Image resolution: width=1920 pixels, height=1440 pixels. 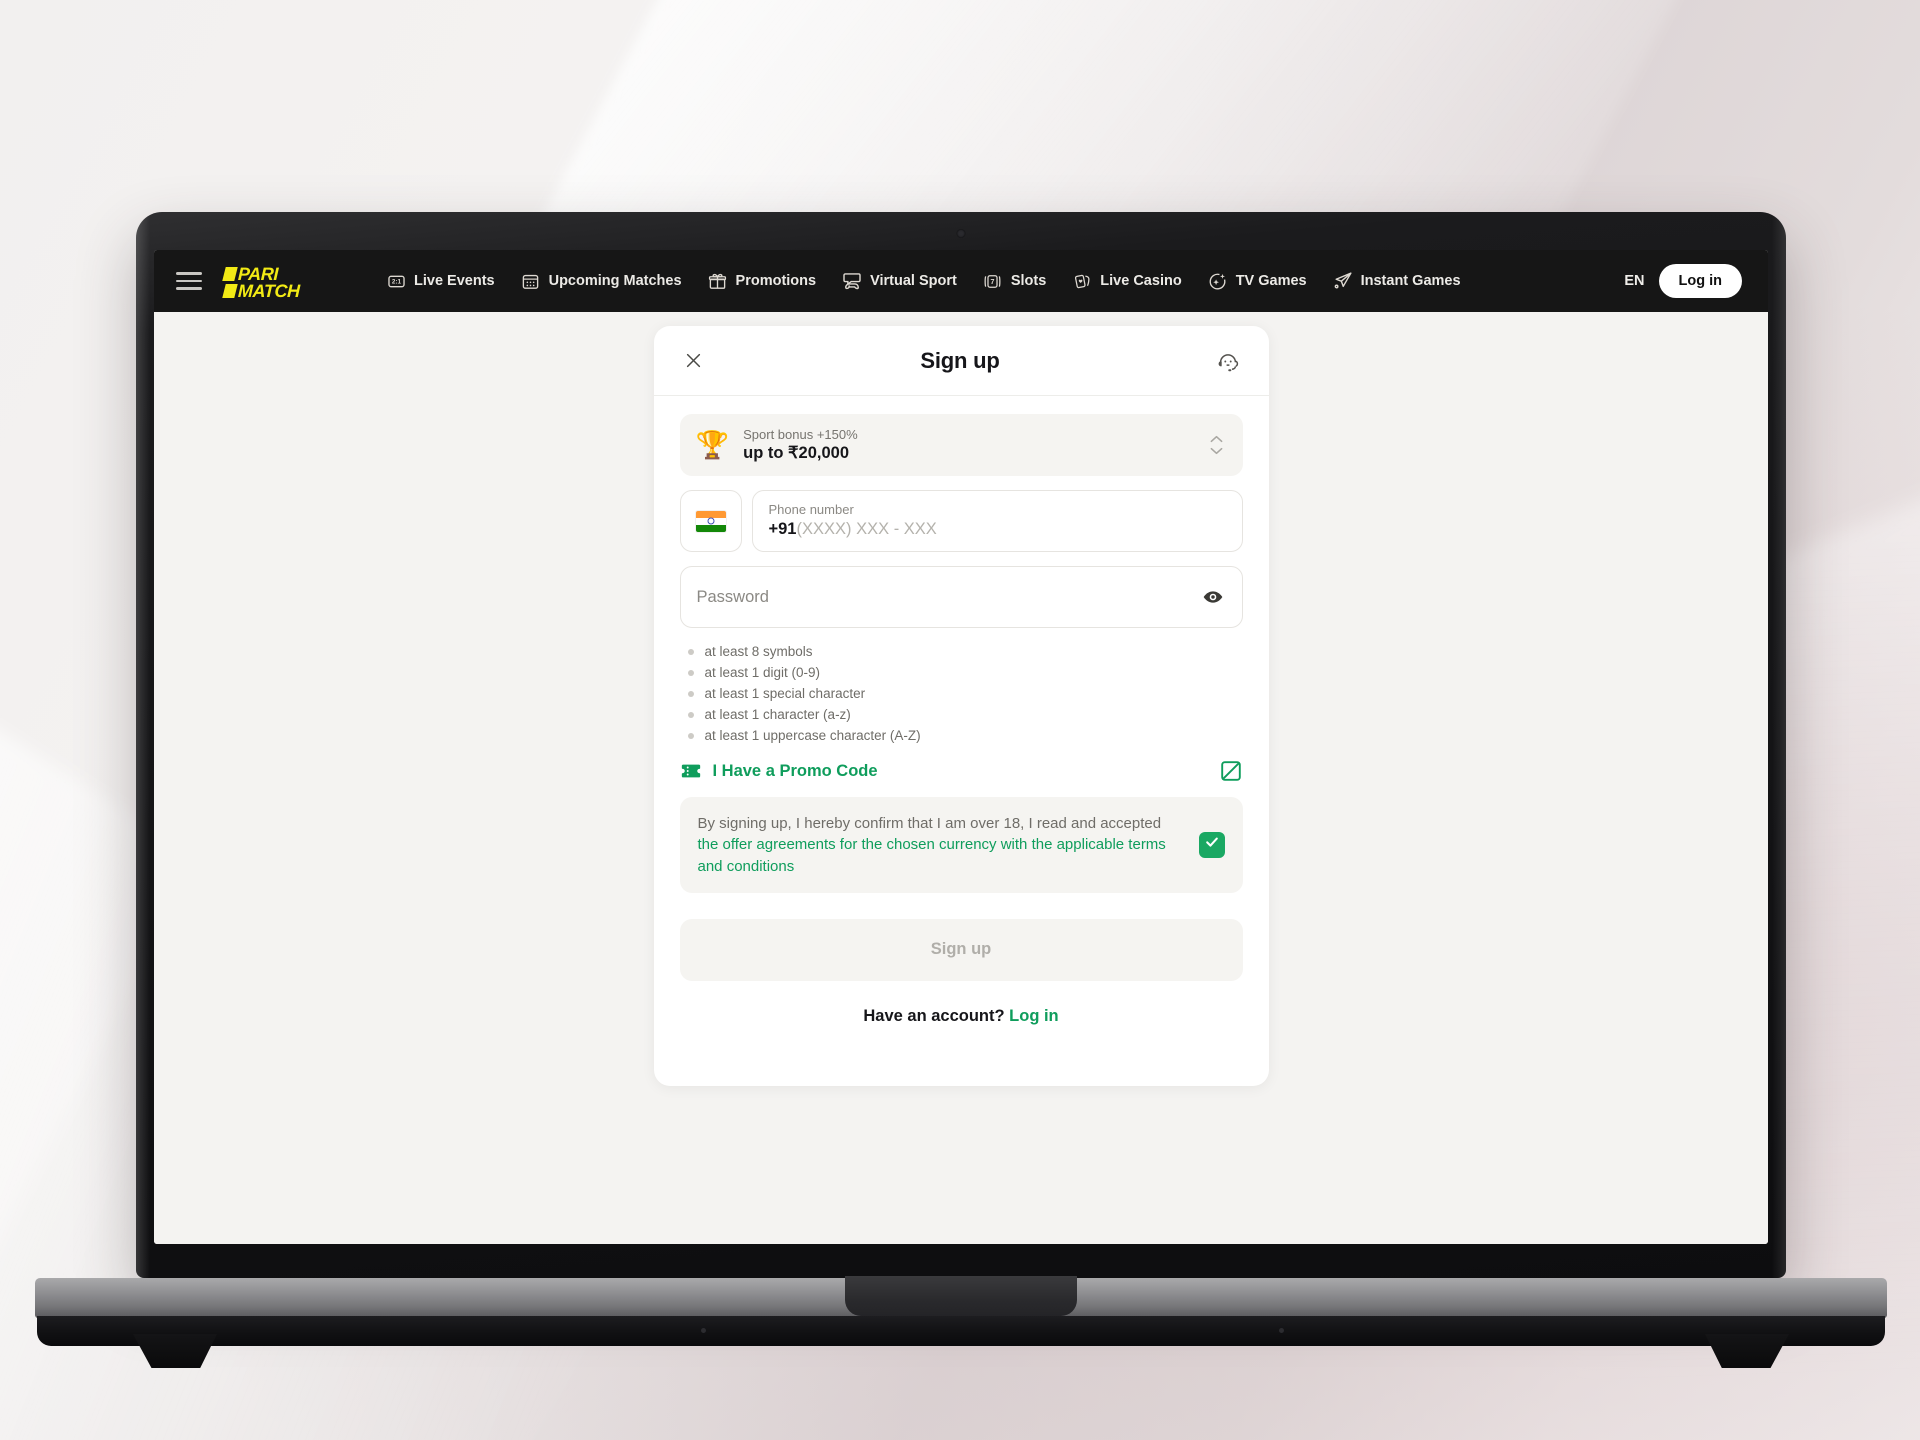 I want to click on rule-text: at least 1 digit (0-9), so click(x=762, y=672).